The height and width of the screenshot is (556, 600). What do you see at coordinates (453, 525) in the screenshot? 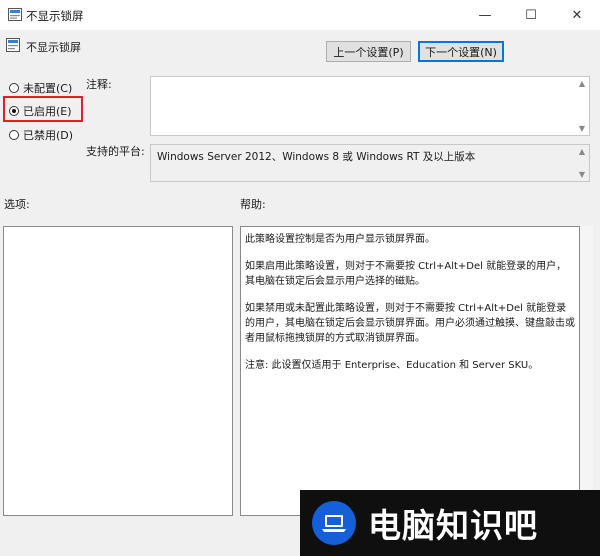
I see `watermark-text: 电脑知识吧` at bounding box center [453, 525].